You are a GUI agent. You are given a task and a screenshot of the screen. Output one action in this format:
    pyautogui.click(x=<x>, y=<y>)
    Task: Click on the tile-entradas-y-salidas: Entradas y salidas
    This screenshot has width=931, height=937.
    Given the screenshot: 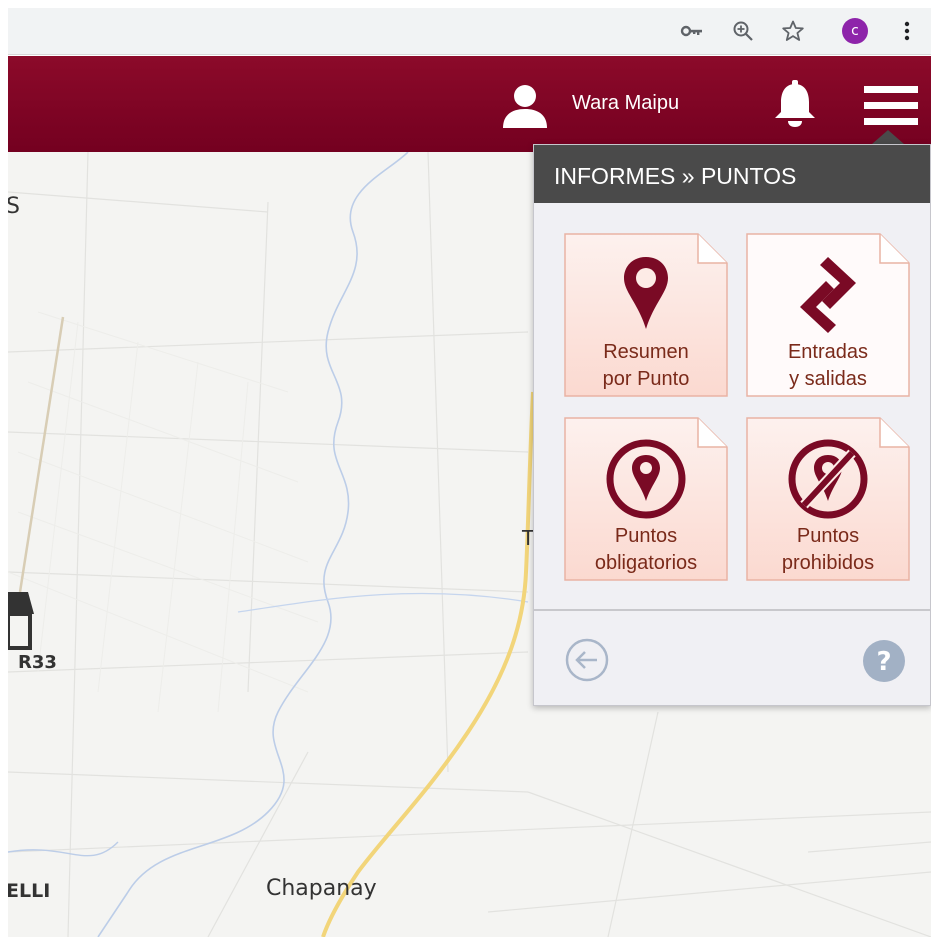 What is the action you would take?
    pyautogui.click(x=828, y=315)
    